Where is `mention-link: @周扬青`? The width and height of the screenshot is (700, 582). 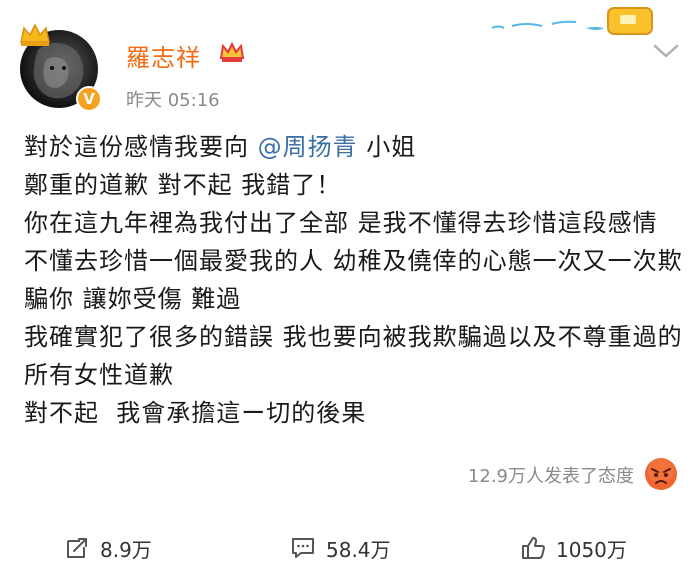
mention-link: @周扬青 is located at coordinates (308, 147).